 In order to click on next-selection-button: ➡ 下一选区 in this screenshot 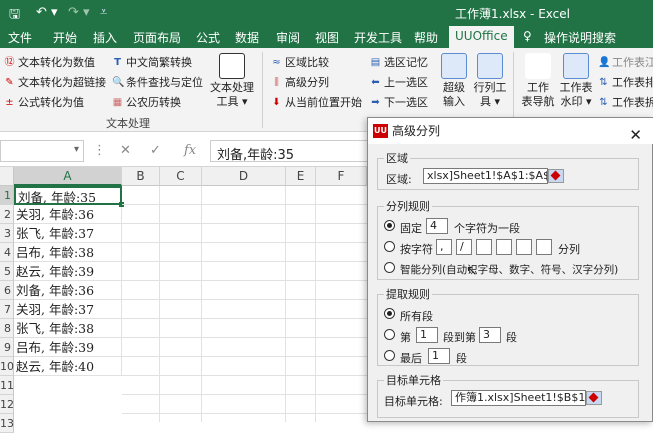, I will do `click(399, 102)`.